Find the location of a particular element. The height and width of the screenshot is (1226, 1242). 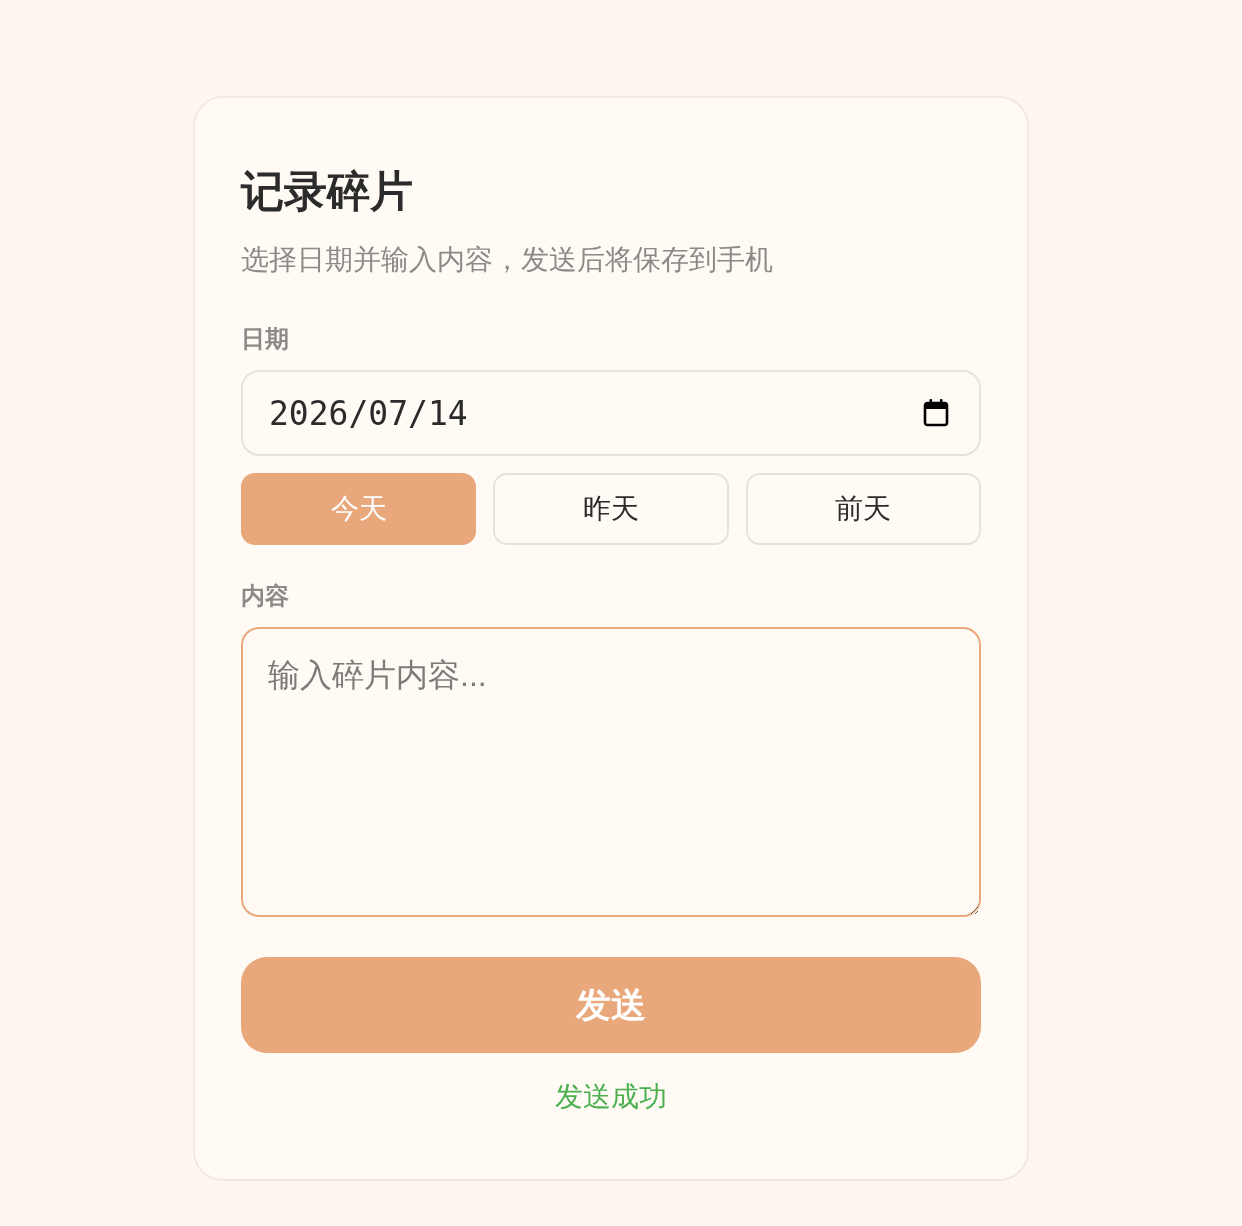

date-label: 日期 is located at coordinates (265, 339).